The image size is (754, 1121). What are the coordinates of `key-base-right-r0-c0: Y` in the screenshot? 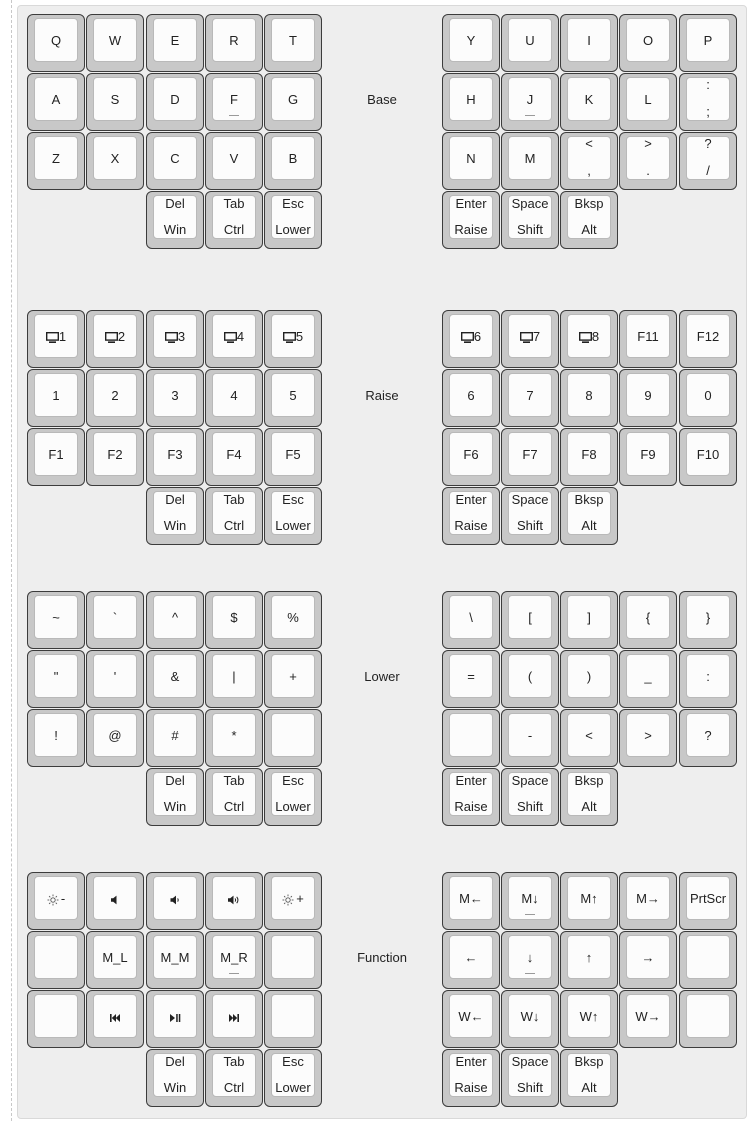 It's located at (471, 43).